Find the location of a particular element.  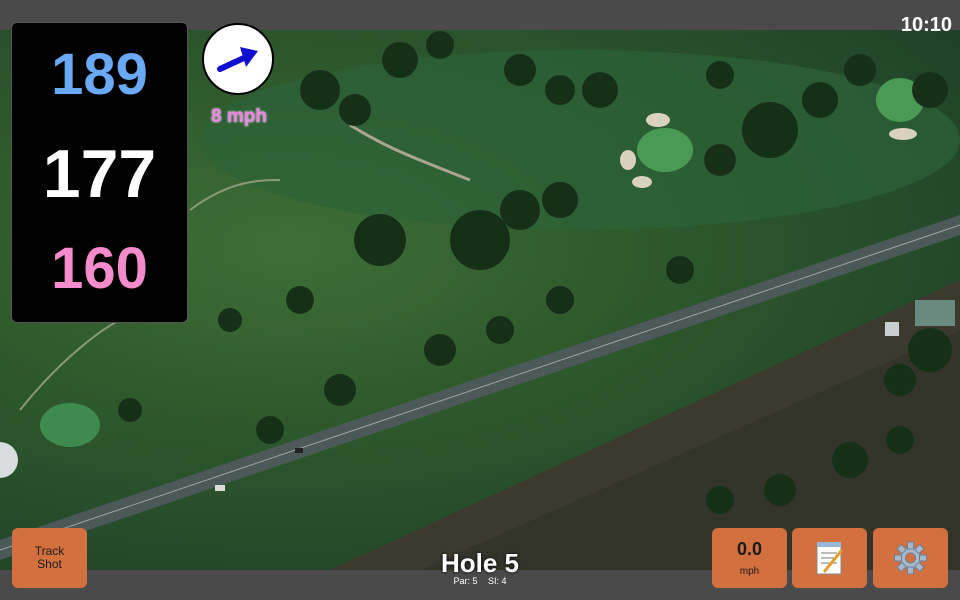

hole-info: Par: 5 SI: 4 is located at coordinates (480, 581).